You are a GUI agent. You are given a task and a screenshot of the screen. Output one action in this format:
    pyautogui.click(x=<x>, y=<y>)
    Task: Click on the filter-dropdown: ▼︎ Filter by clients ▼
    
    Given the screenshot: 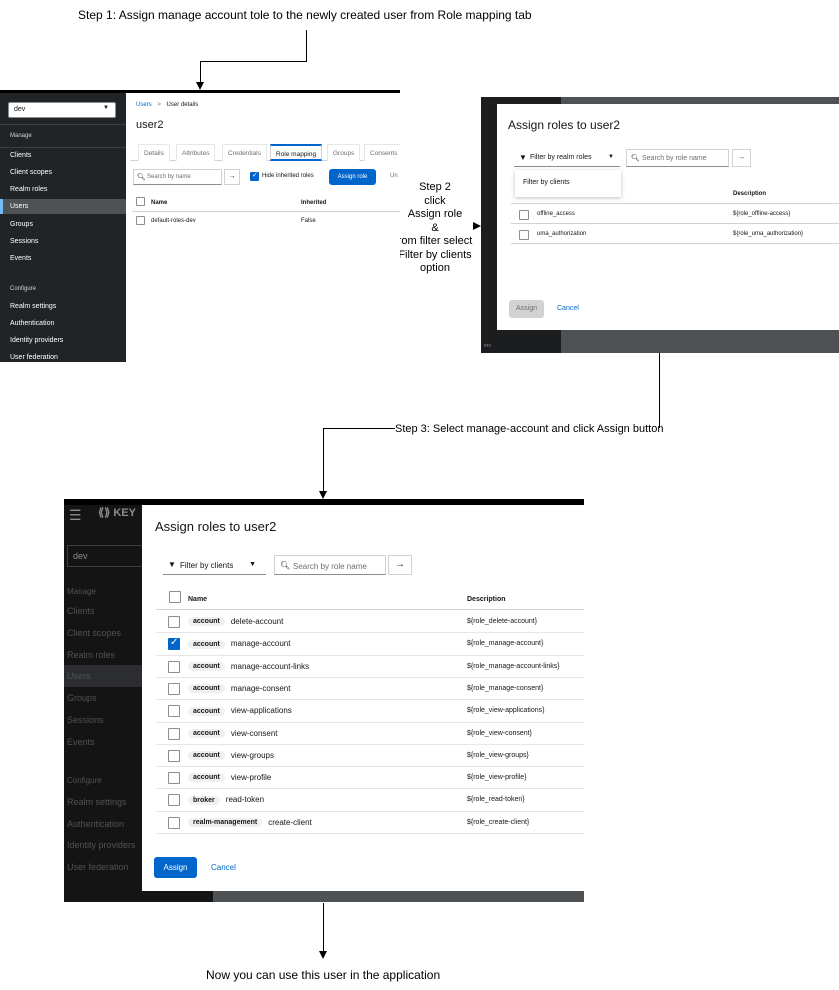 What is the action you would take?
    pyautogui.click(x=214, y=565)
    